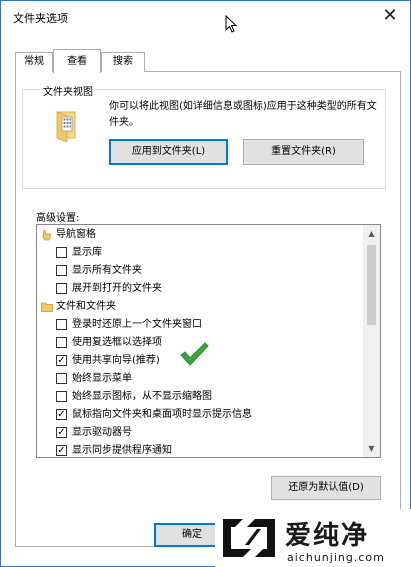 This screenshot has height=567, width=411. I want to click on list-item-label: 展开到打开的文件夹, so click(117, 288).